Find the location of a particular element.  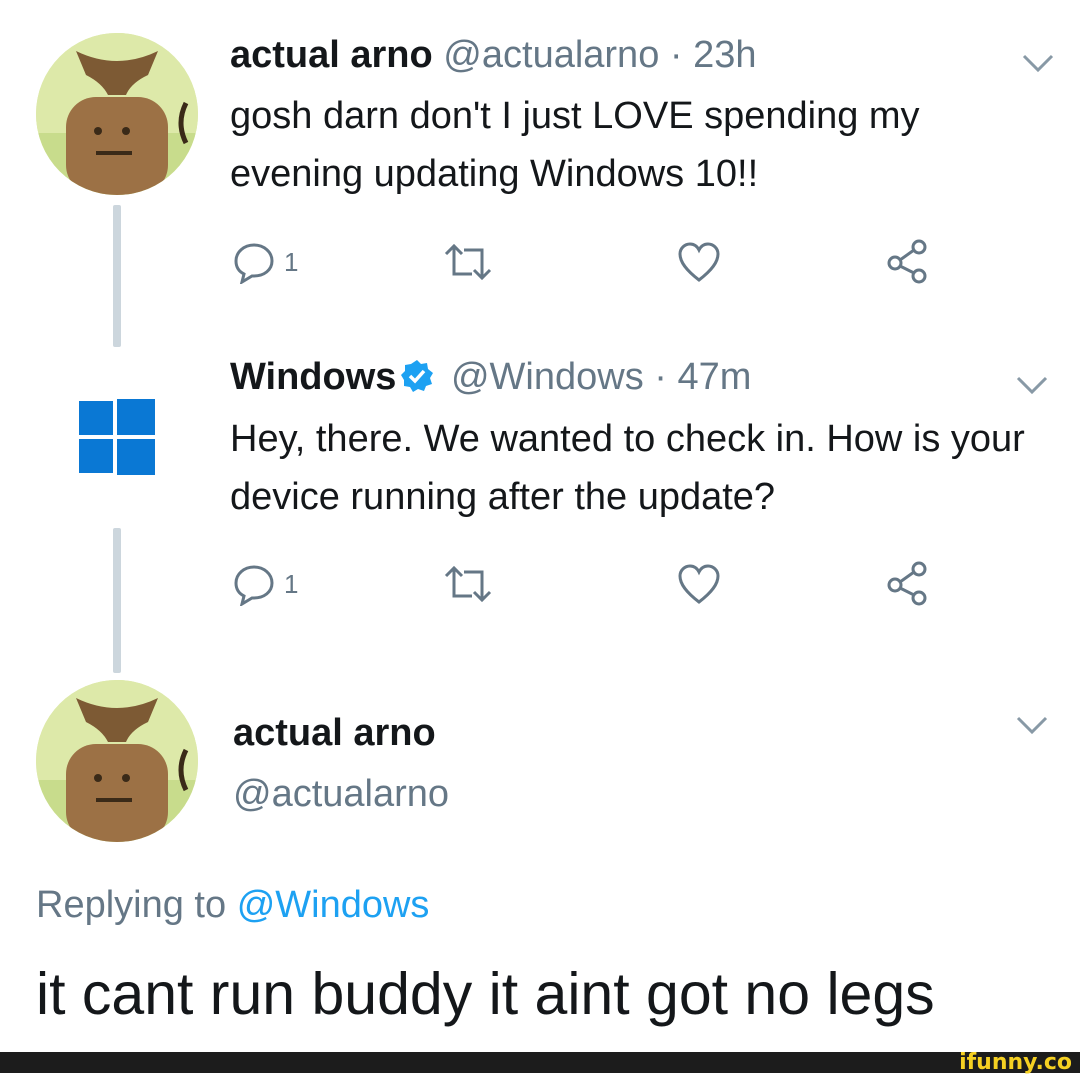

tweet-timestamp: 23h is located at coordinates (724, 55).